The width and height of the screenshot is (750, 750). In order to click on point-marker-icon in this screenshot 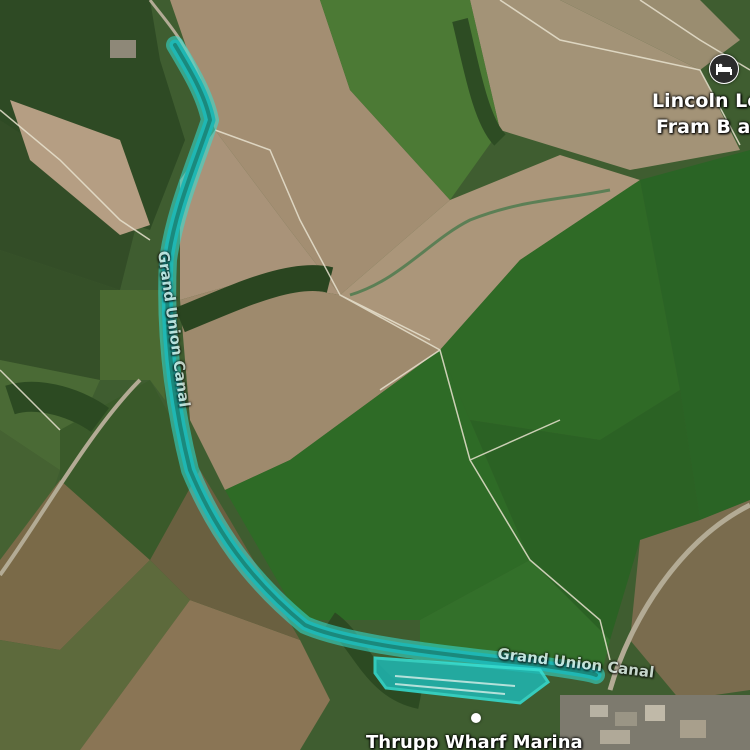, I will do `click(476, 718)`.